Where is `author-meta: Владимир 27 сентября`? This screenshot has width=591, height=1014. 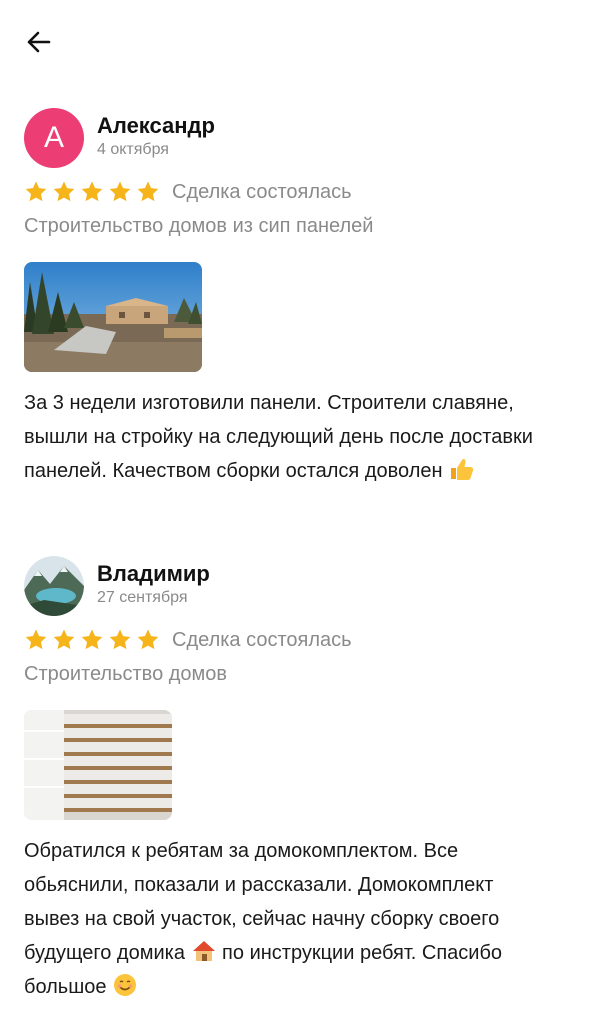
author-meta: Владимир 27 сентября is located at coordinates (153, 582).